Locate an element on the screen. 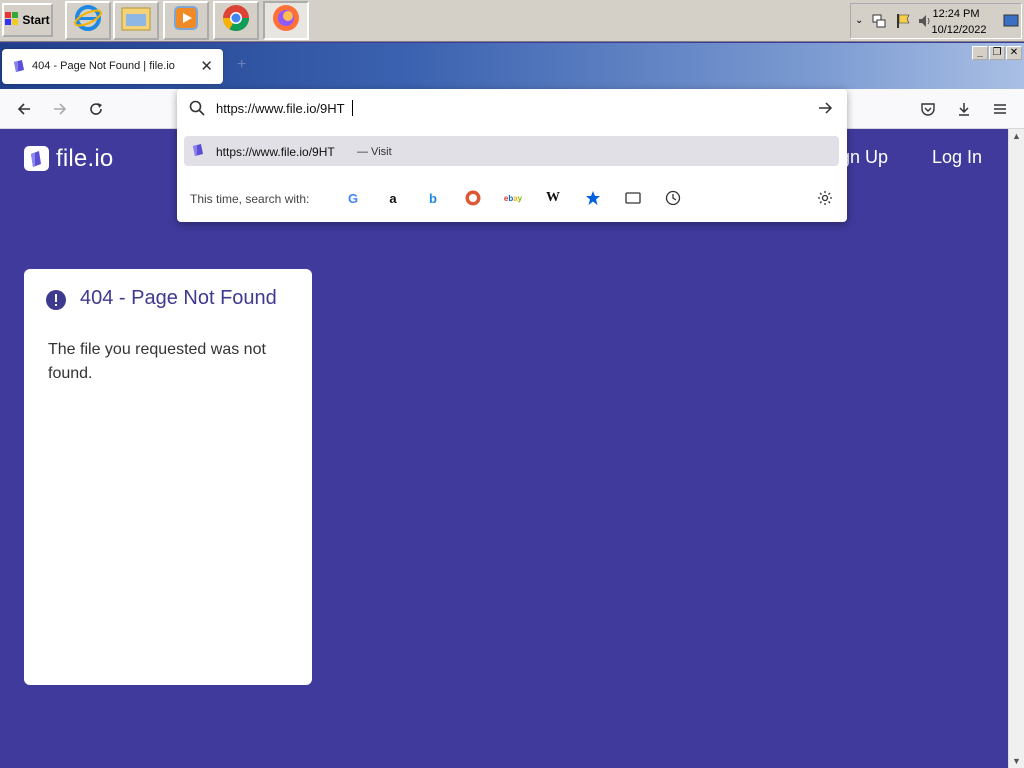  taskbar-chrome is located at coordinates (236, 20).